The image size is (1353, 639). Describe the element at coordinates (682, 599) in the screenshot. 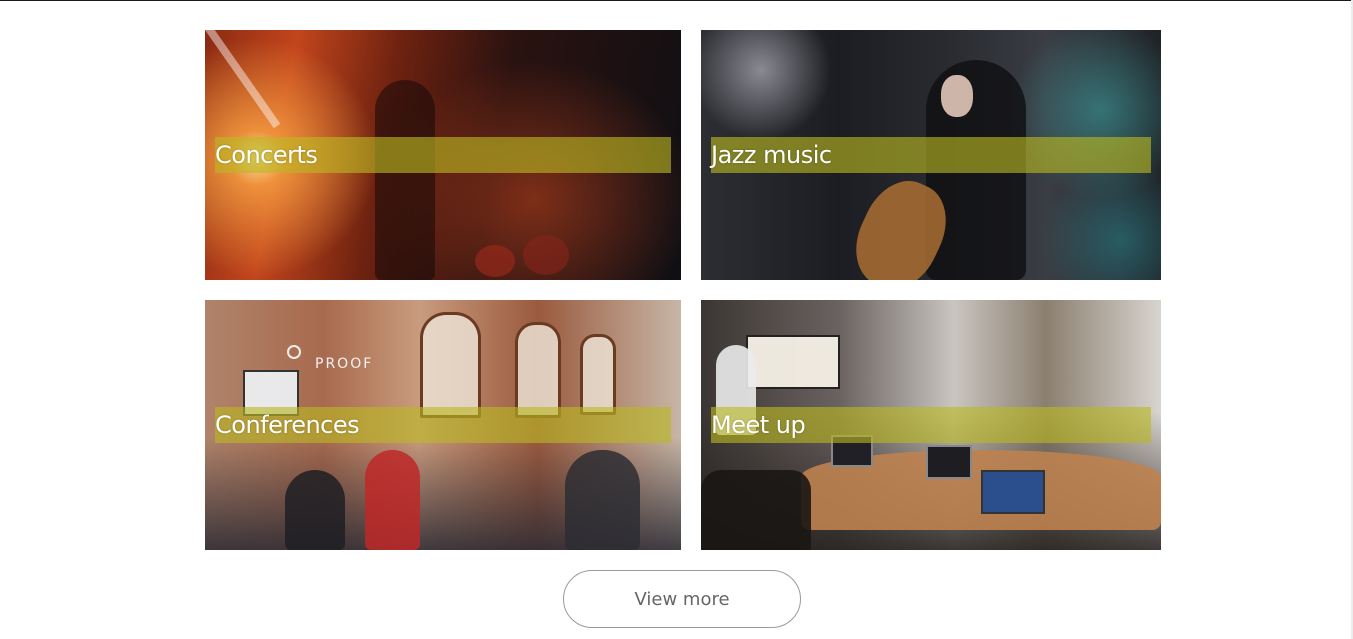

I see `view-more-button: View more` at that location.